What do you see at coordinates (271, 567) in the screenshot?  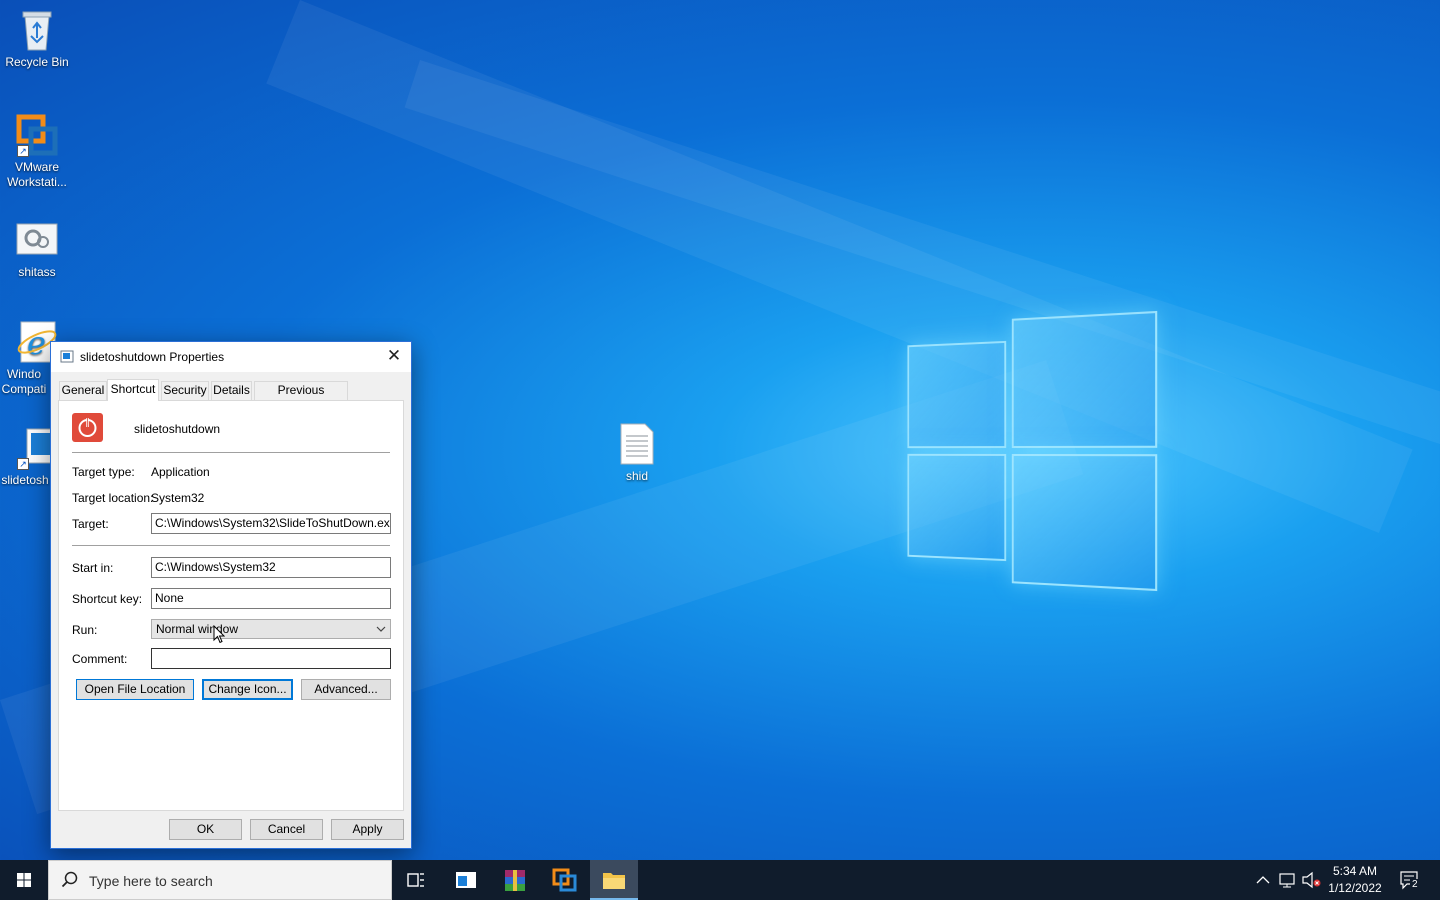 I see `start-in-field: C:\Windows\System32` at bounding box center [271, 567].